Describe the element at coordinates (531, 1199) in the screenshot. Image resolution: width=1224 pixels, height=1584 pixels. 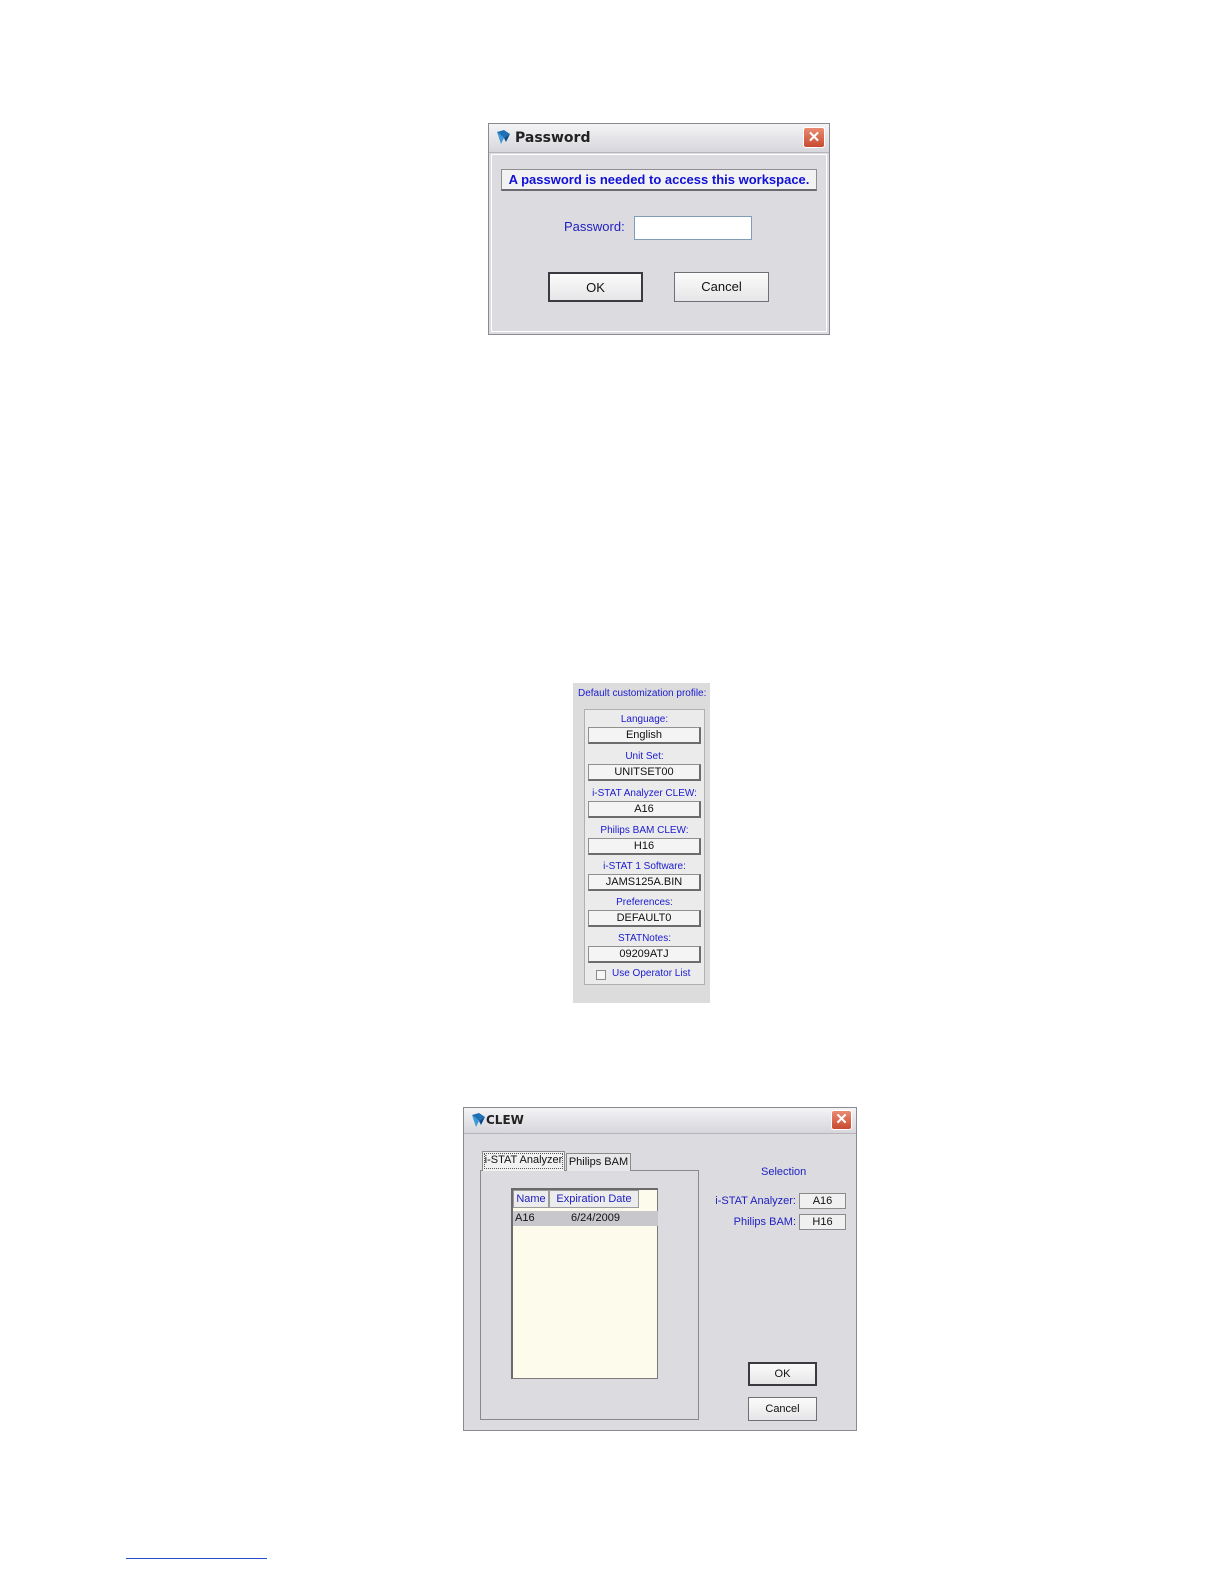
I see `column-header-name: Name` at that location.